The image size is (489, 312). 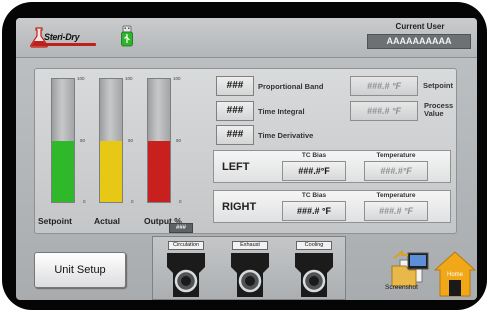 I want to click on output-scale-mid: 50, so click(x=179, y=140).